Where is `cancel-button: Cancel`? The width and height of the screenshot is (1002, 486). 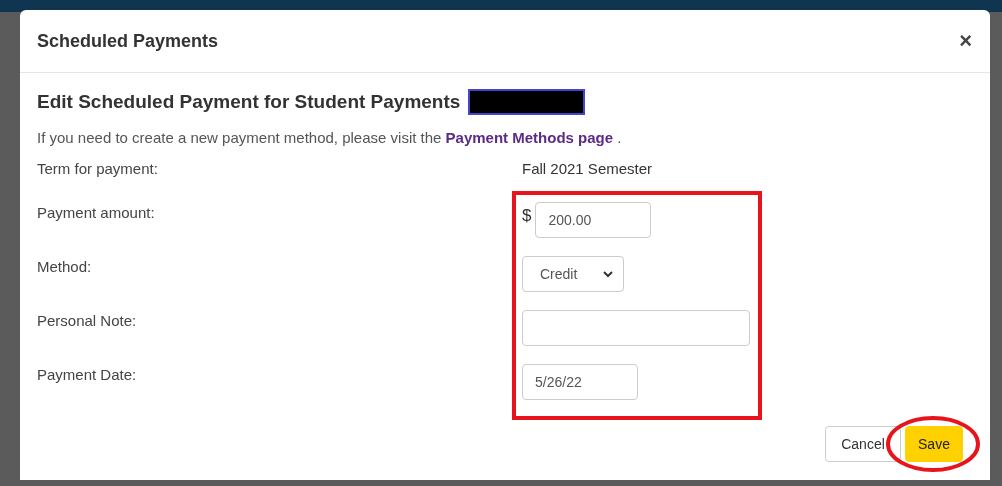 cancel-button: Cancel is located at coordinates (863, 444).